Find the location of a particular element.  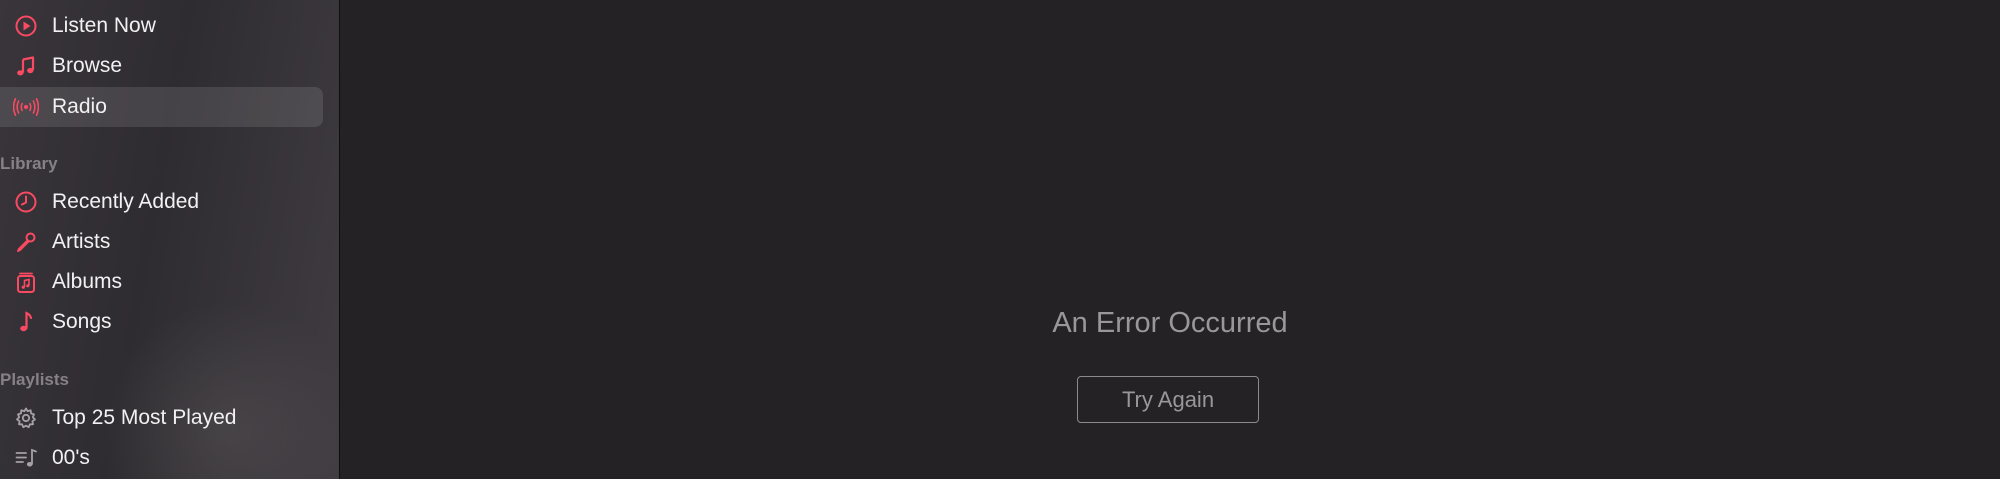

sidebar-item-label: Radio is located at coordinates (79, 106).